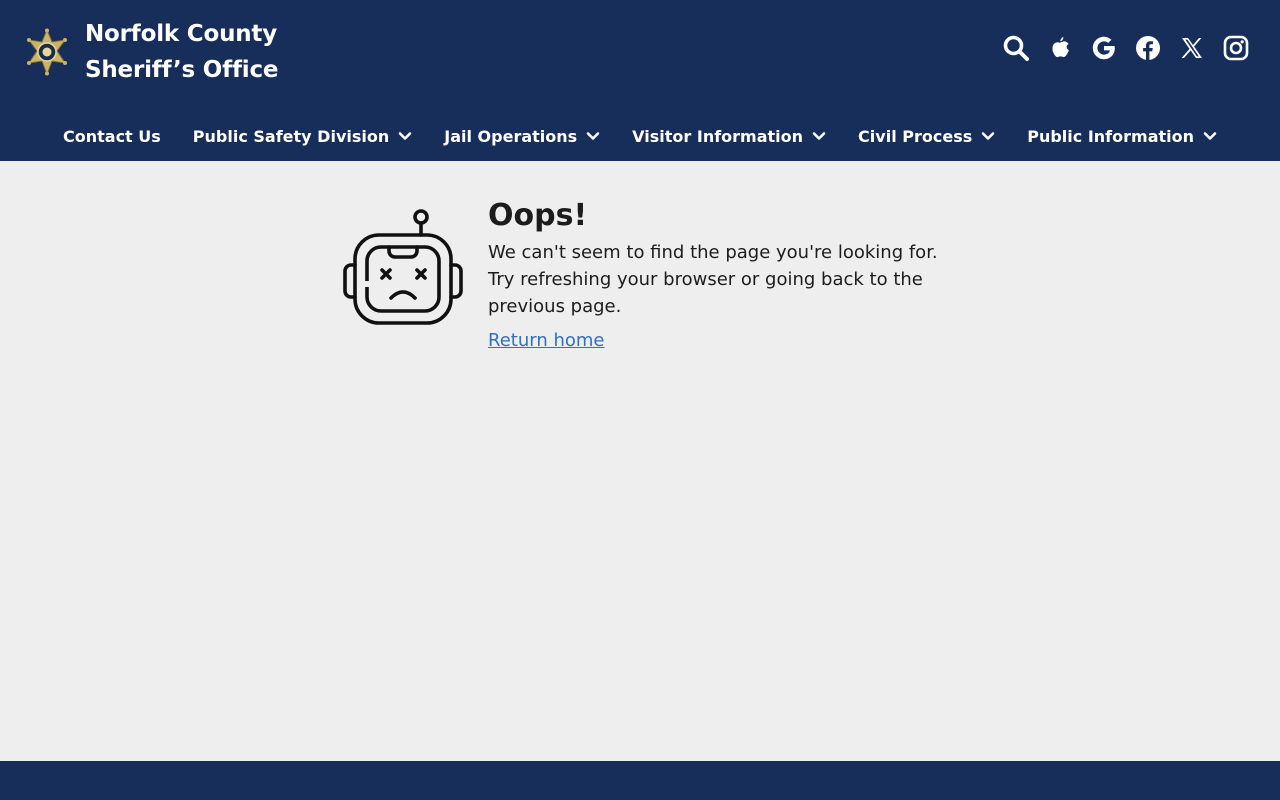  Describe the element at coordinates (511, 136) in the screenshot. I see `nav-item-label: Jail Operations` at that location.